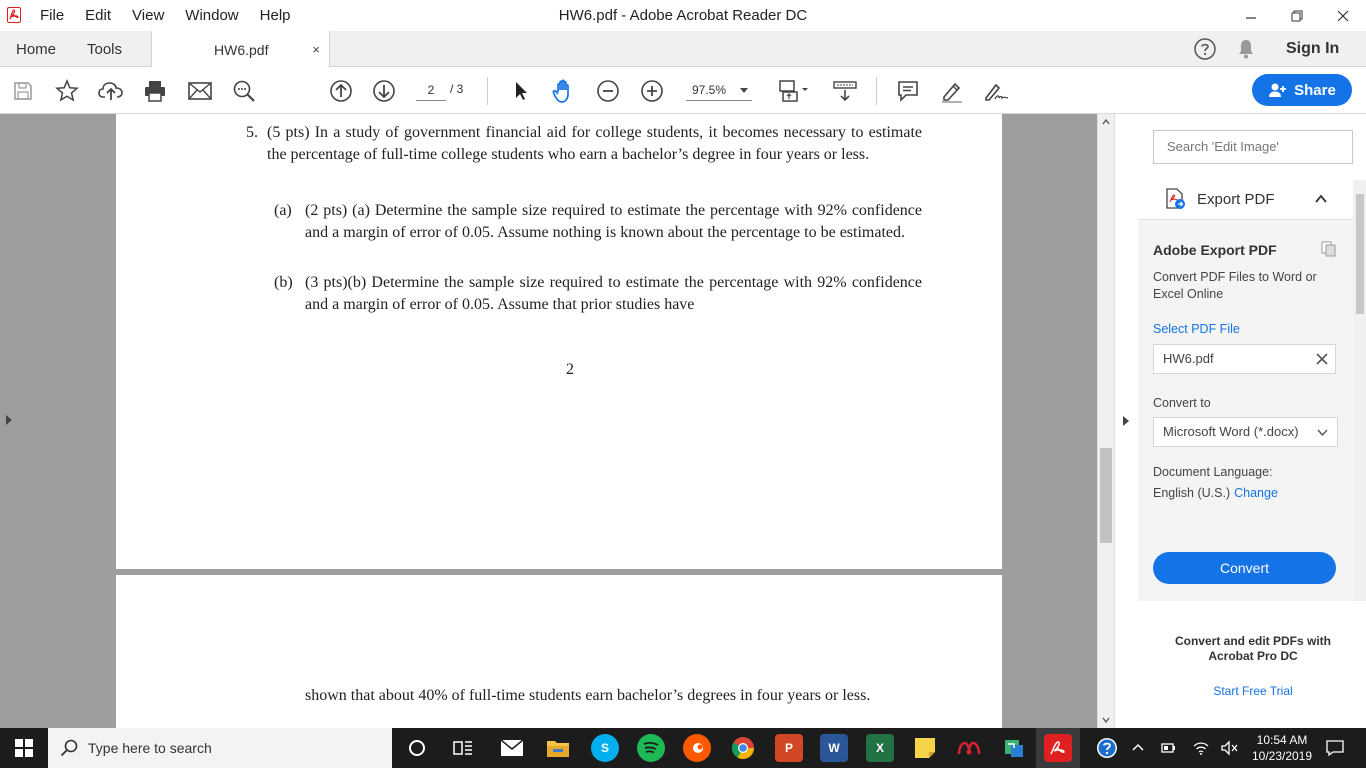 Image resolution: width=1366 pixels, height=768 pixels. I want to click on change-language-link: Change, so click(1256, 493).